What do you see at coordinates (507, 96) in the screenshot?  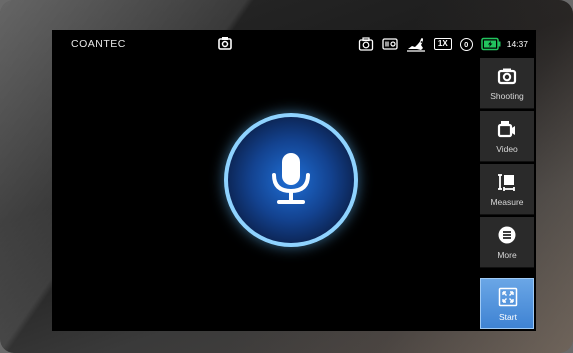 I see `shooting-label: Shooting` at bounding box center [507, 96].